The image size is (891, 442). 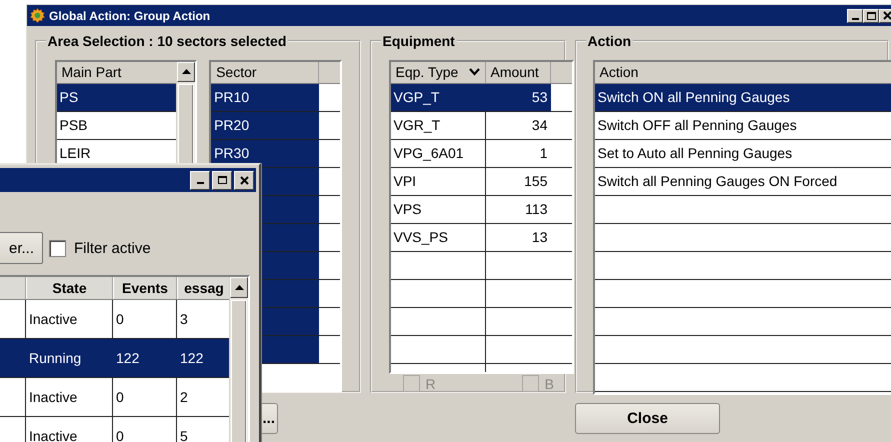 What do you see at coordinates (431, 384) in the screenshot?
I see `checkbox-label: R` at bounding box center [431, 384].